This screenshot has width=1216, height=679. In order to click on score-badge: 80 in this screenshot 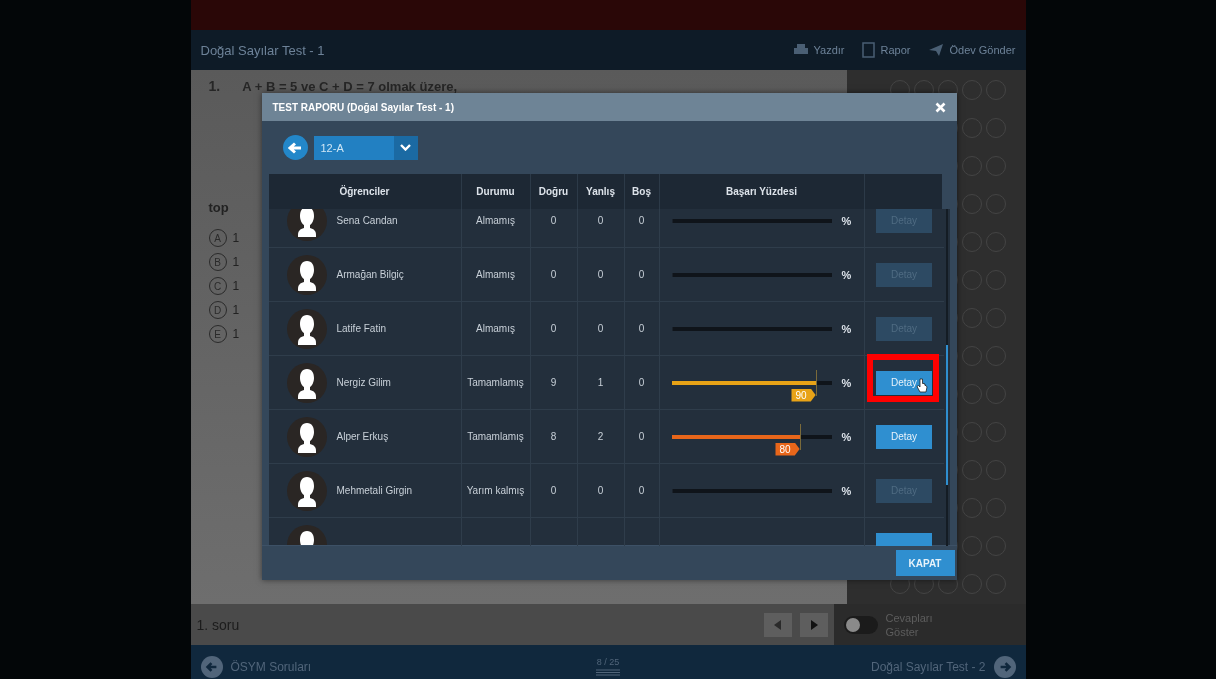, I will do `click(787, 449)`.